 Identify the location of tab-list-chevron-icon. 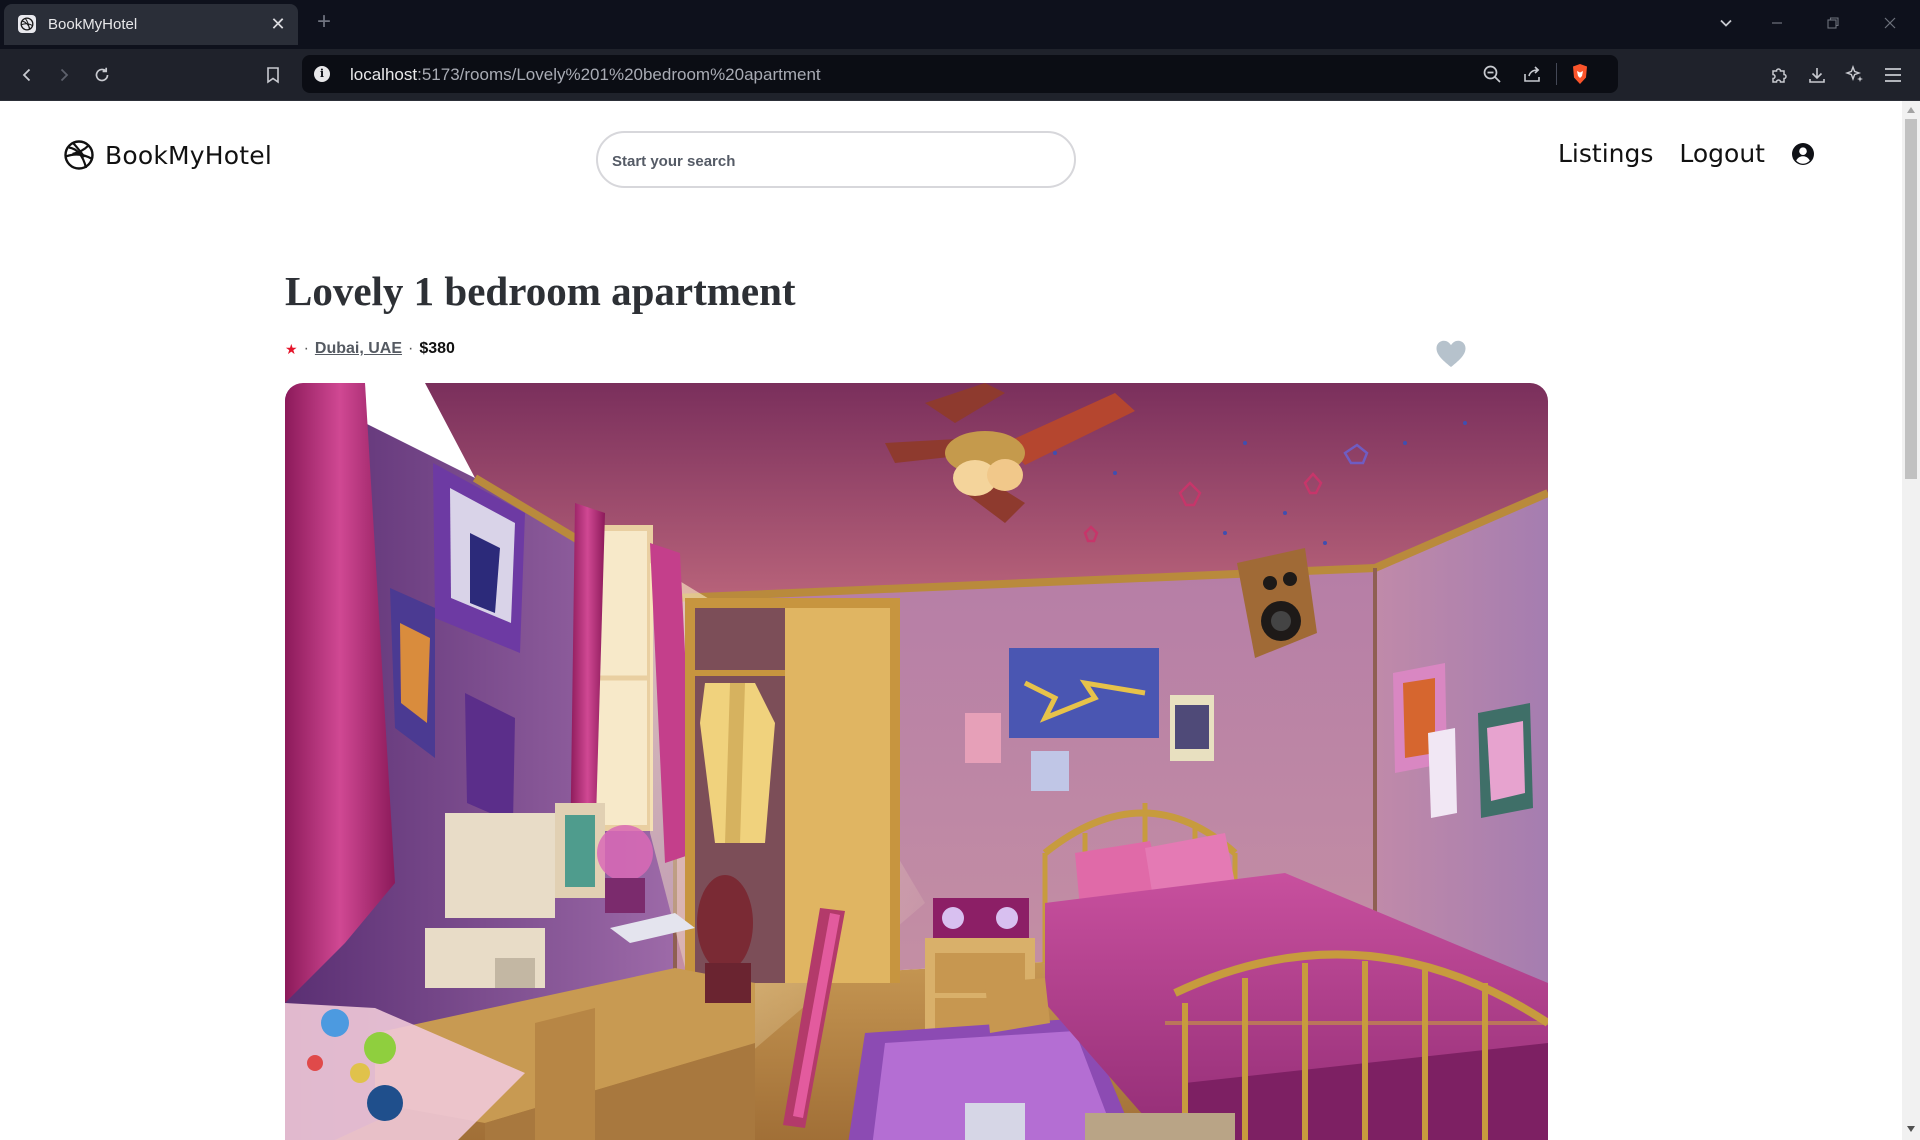
(1726, 24).